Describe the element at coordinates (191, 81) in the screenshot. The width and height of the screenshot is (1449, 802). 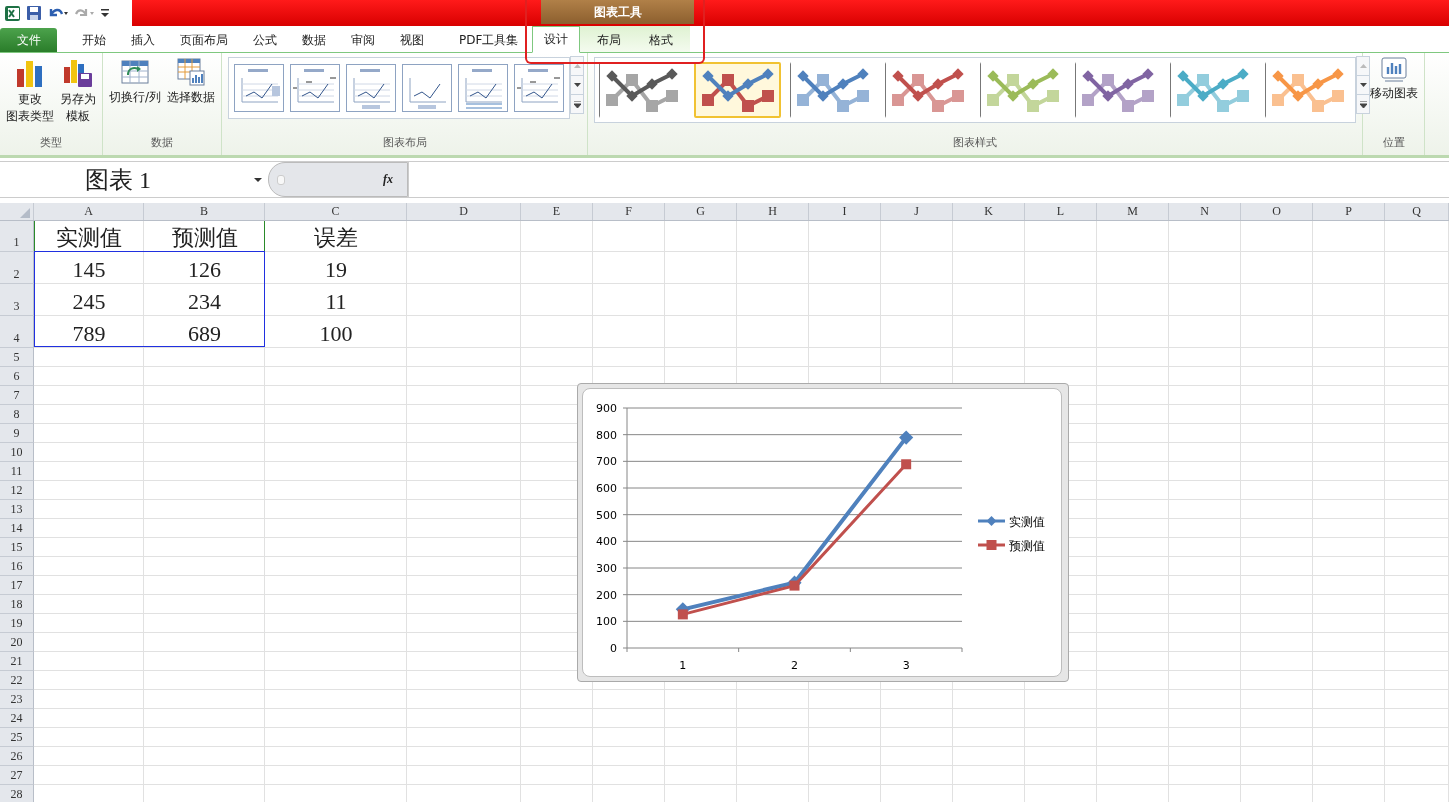
I see `ribbon-button: 选择数据` at that location.